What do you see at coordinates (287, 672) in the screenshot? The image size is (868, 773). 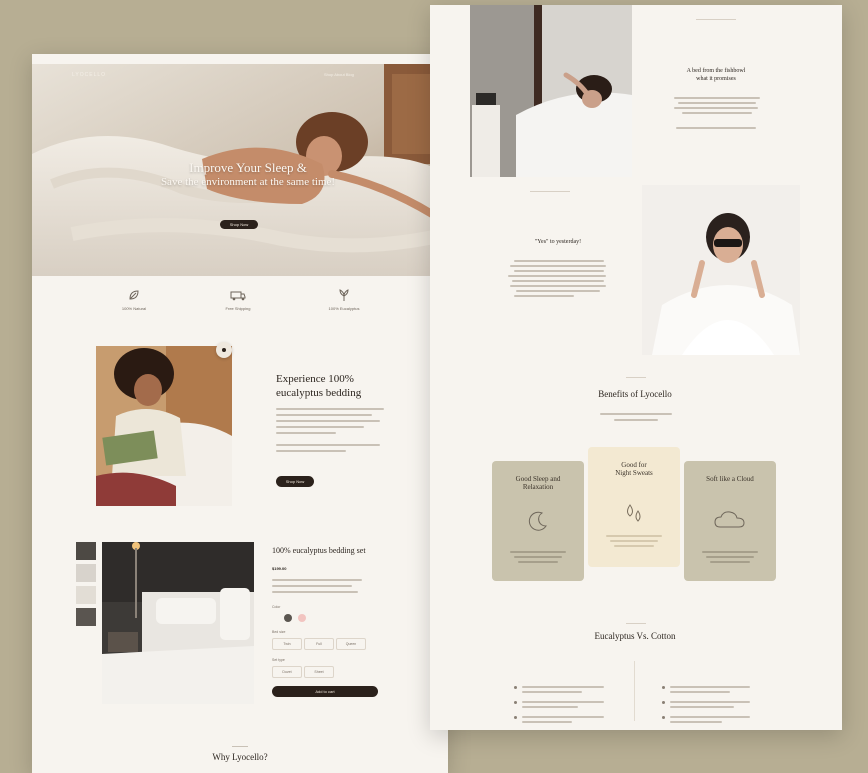 I see `set-option-duvet: Duvet` at bounding box center [287, 672].